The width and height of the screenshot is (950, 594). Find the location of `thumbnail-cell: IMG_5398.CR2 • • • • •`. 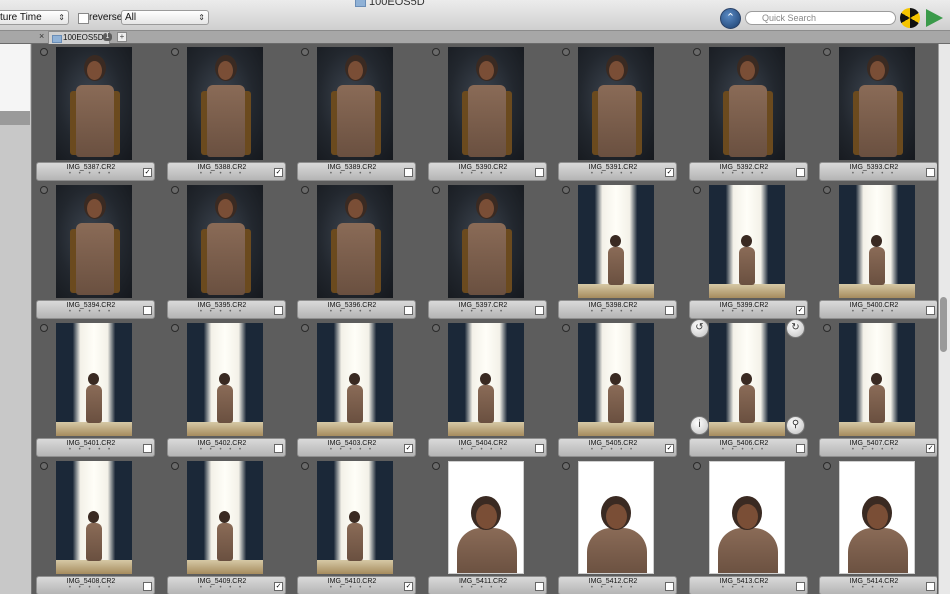

thumbnail-cell: IMG_5398.CR2 • • • • • is located at coordinates (622, 252).